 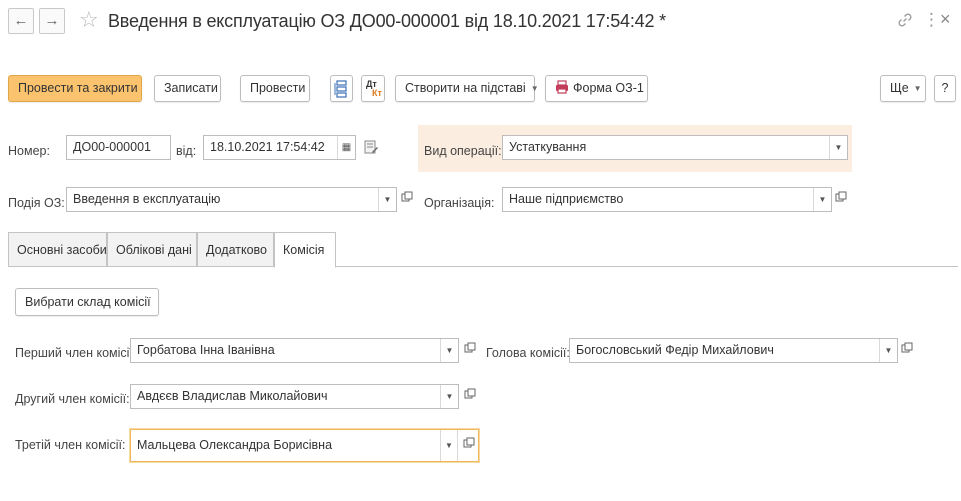 I want to click on org-value: Наше підприємство, so click(x=566, y=199).